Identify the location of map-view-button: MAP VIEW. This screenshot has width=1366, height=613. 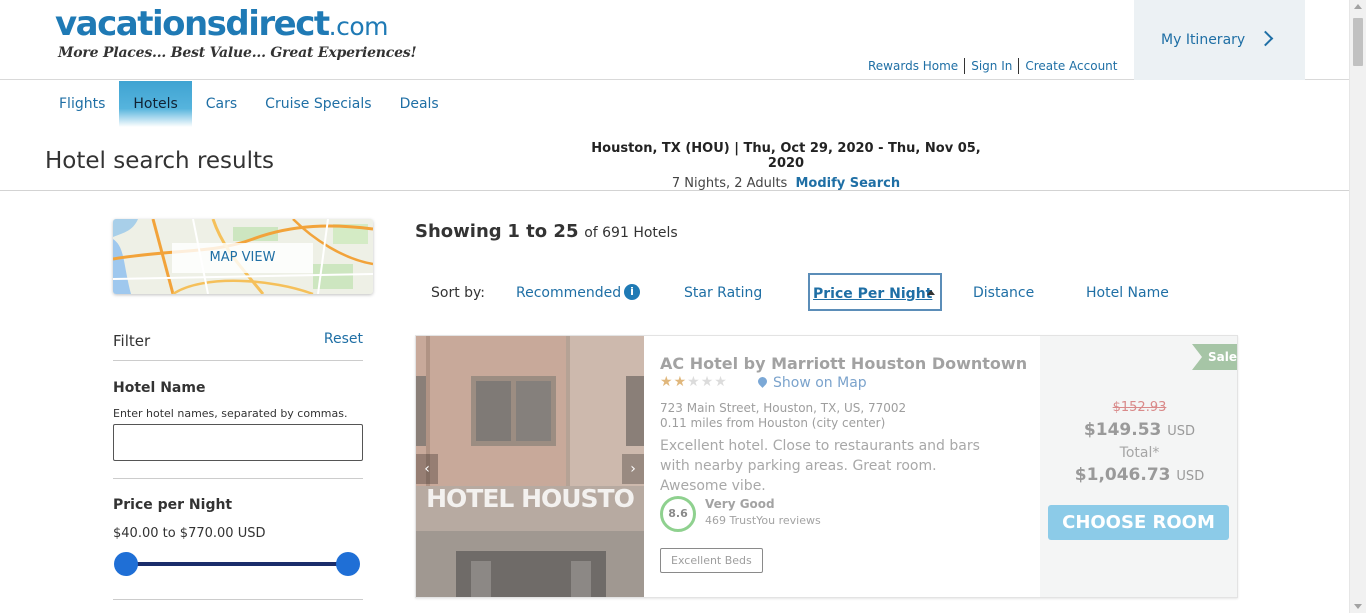
(242, 258).